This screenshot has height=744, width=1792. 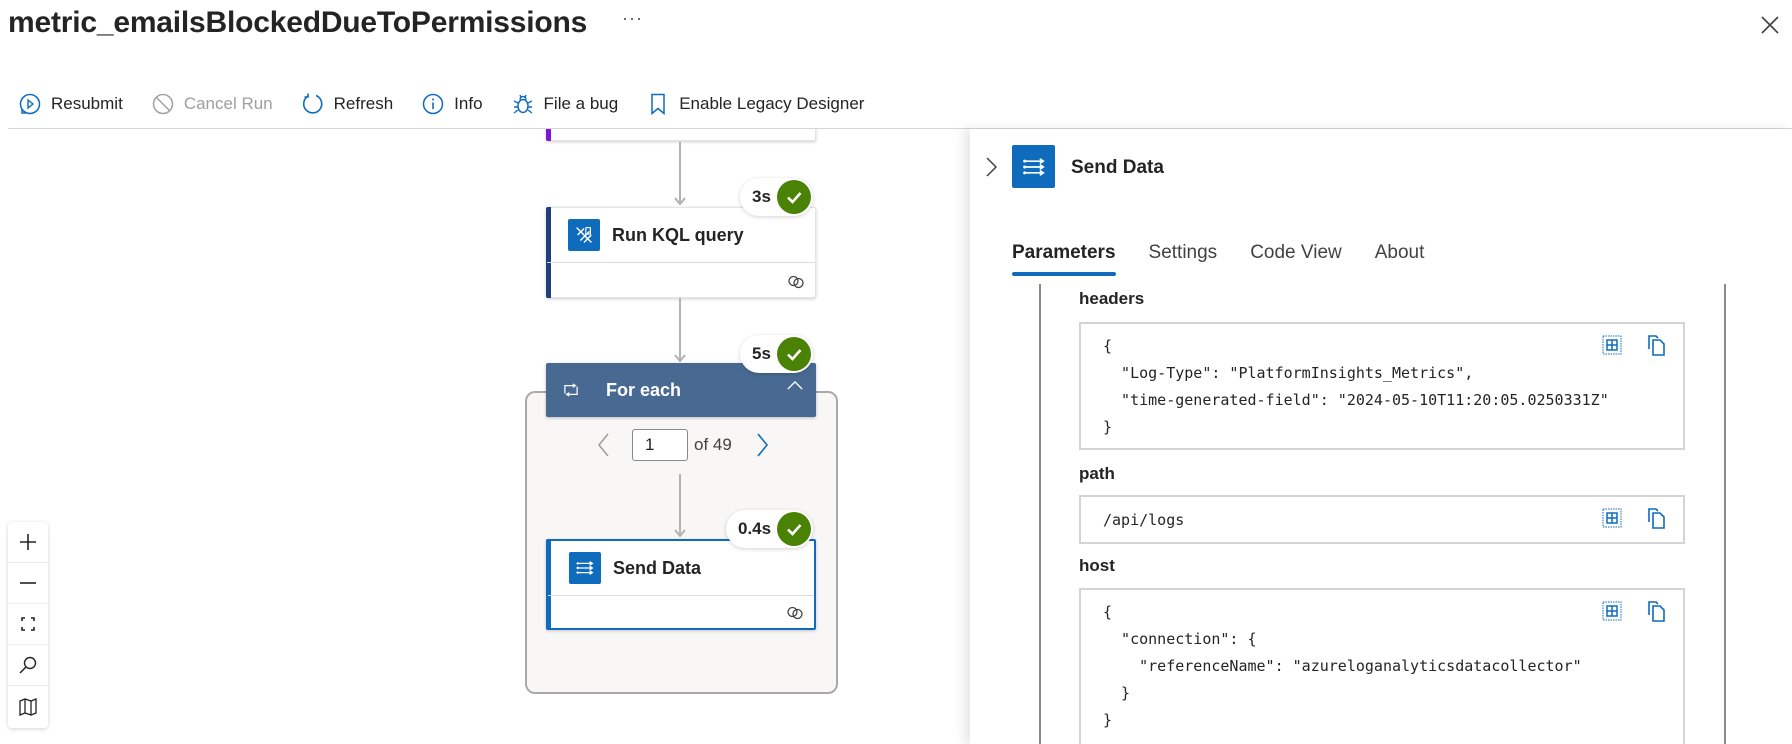 I want to click on card-header: Send Data, so click(x=681, y=568).